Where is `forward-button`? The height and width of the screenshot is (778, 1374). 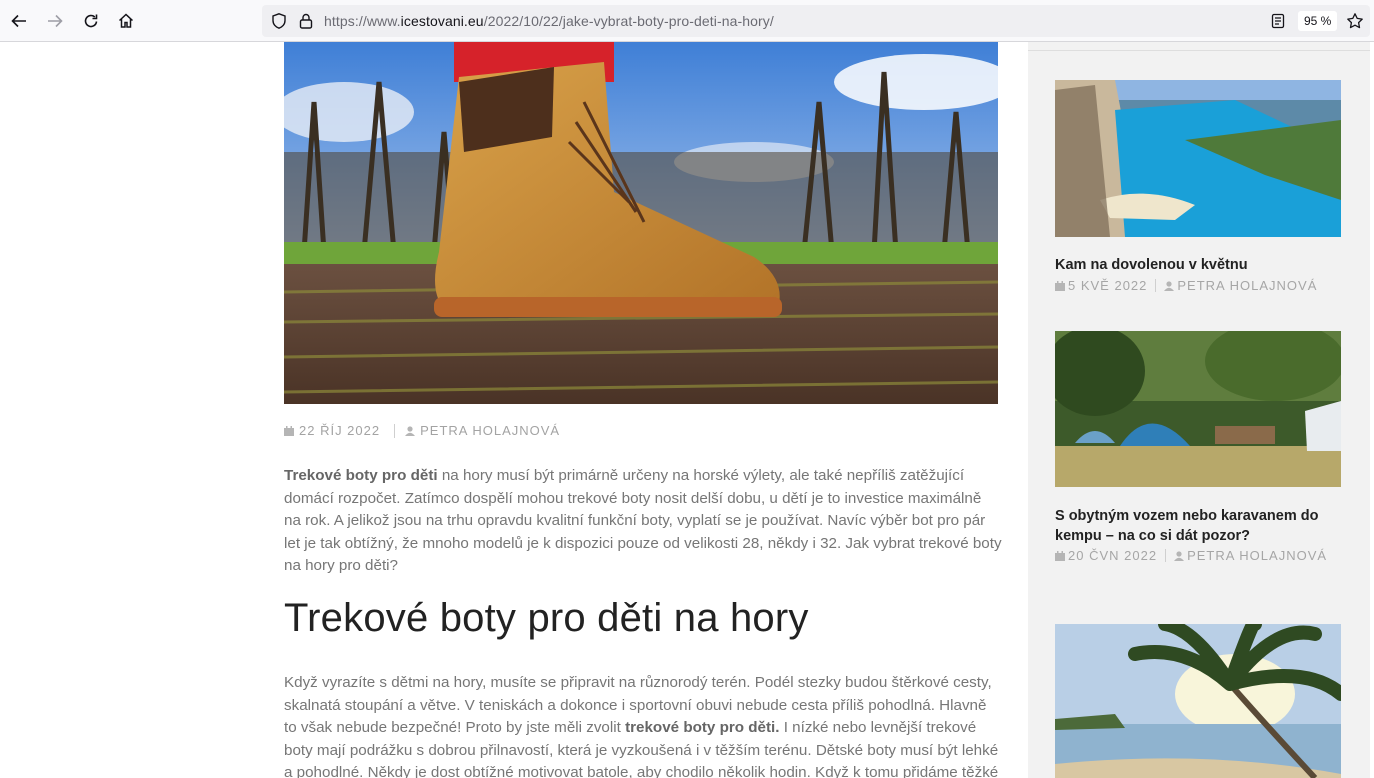 forward-button is located at coordinates (55, 21).